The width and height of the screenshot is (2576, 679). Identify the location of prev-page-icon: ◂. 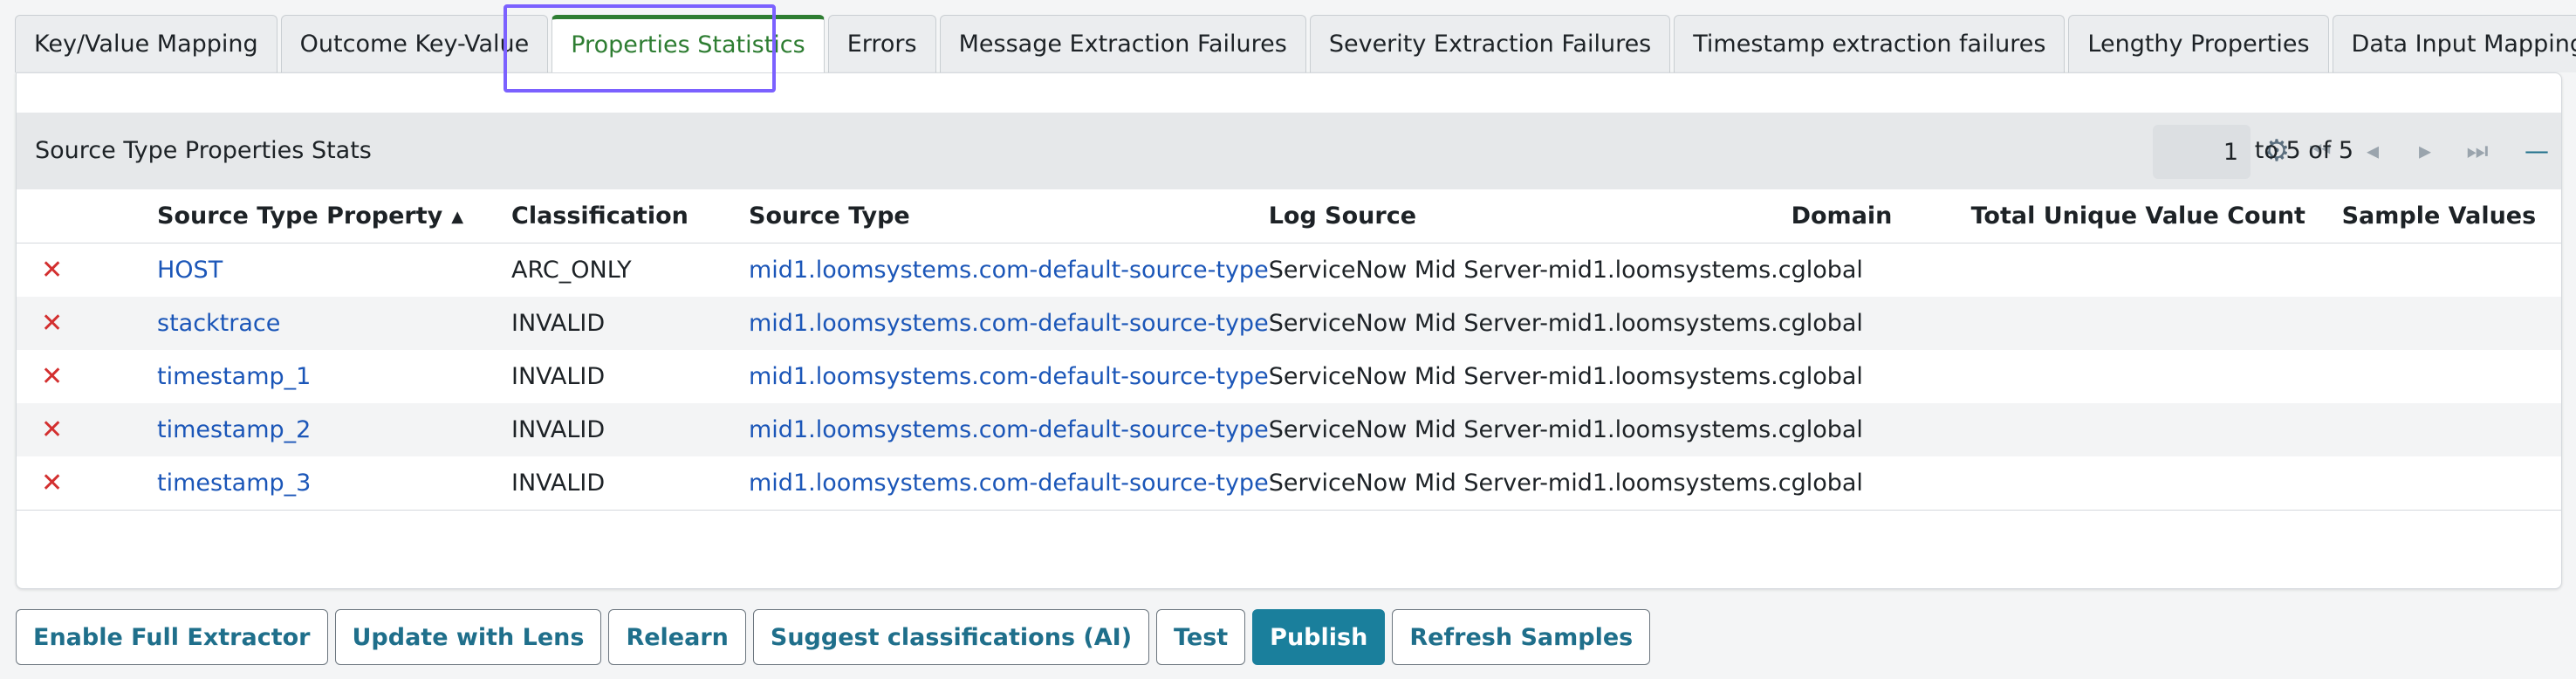
(2372, 151).